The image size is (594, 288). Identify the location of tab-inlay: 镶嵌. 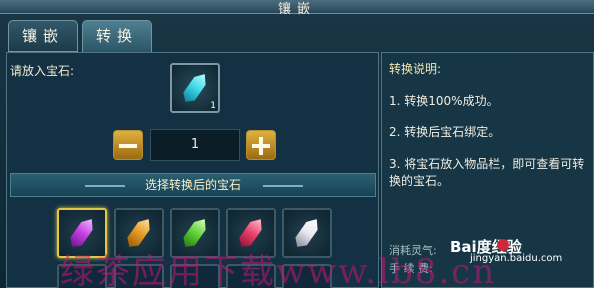
(43, 36).